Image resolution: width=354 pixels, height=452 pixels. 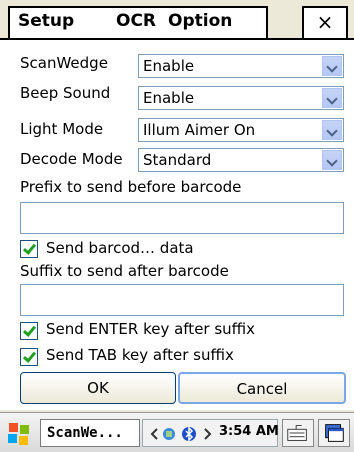 I want to click on scanwedge-value: Enable, so click(x=169, y=66).